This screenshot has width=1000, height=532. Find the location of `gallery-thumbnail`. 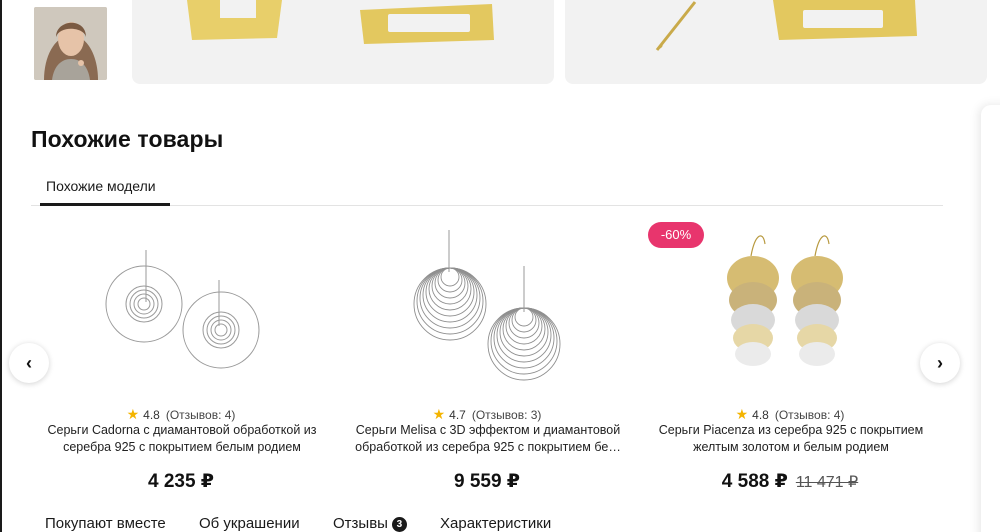

gallery-thumbnail is located at coordinates (70, 43).